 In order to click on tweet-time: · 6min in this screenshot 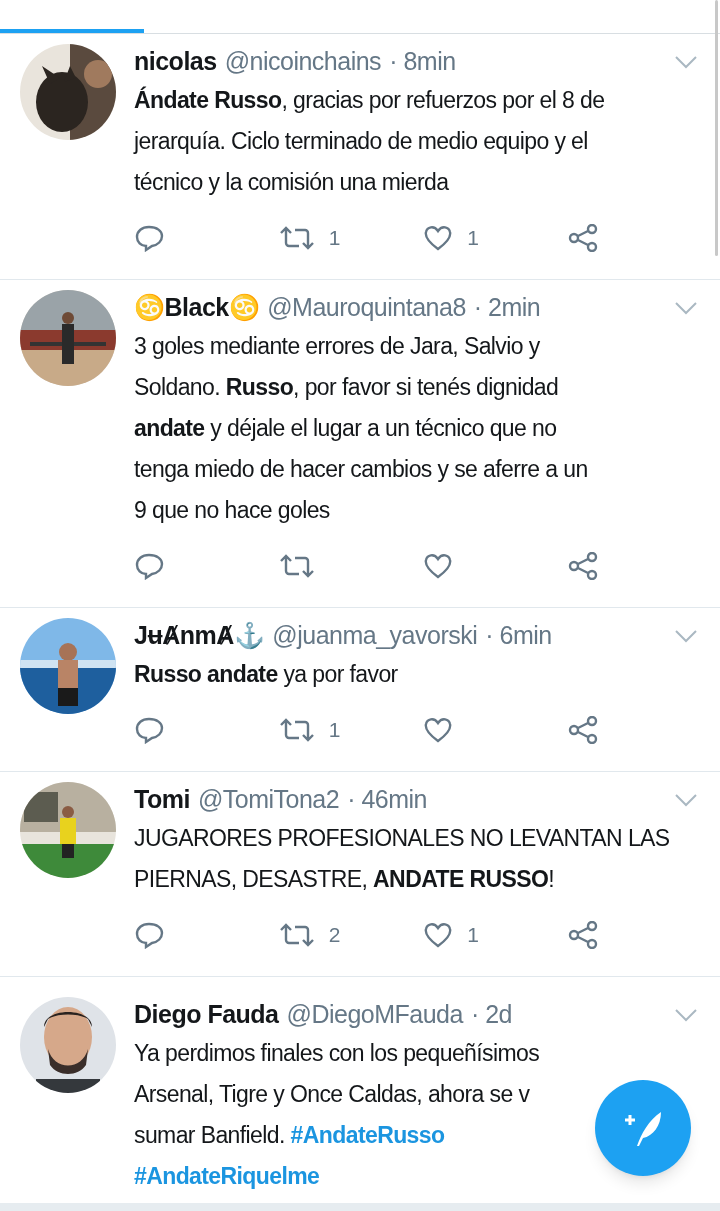, I will do `click(518, 636)`.